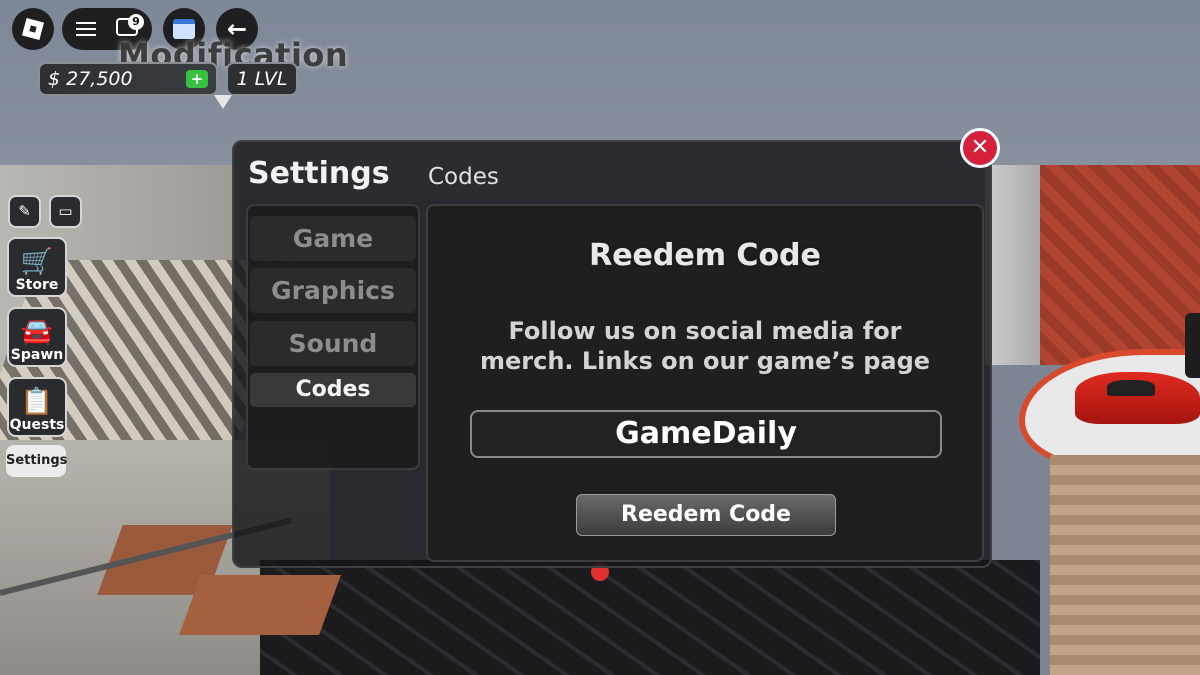 The image size is (1200, 675). I want to click on clipboard-icon: 📋, so click(37, 402).